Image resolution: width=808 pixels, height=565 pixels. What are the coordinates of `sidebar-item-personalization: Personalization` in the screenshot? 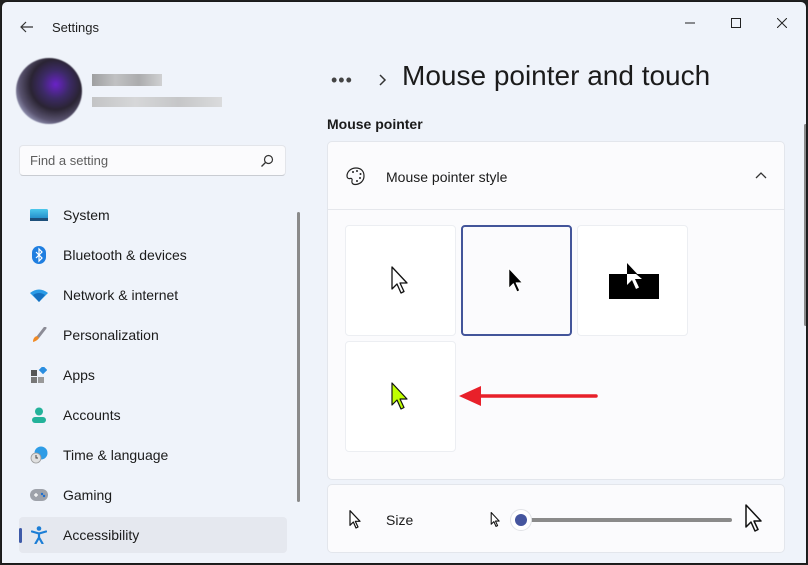 It's located at (153, 335).